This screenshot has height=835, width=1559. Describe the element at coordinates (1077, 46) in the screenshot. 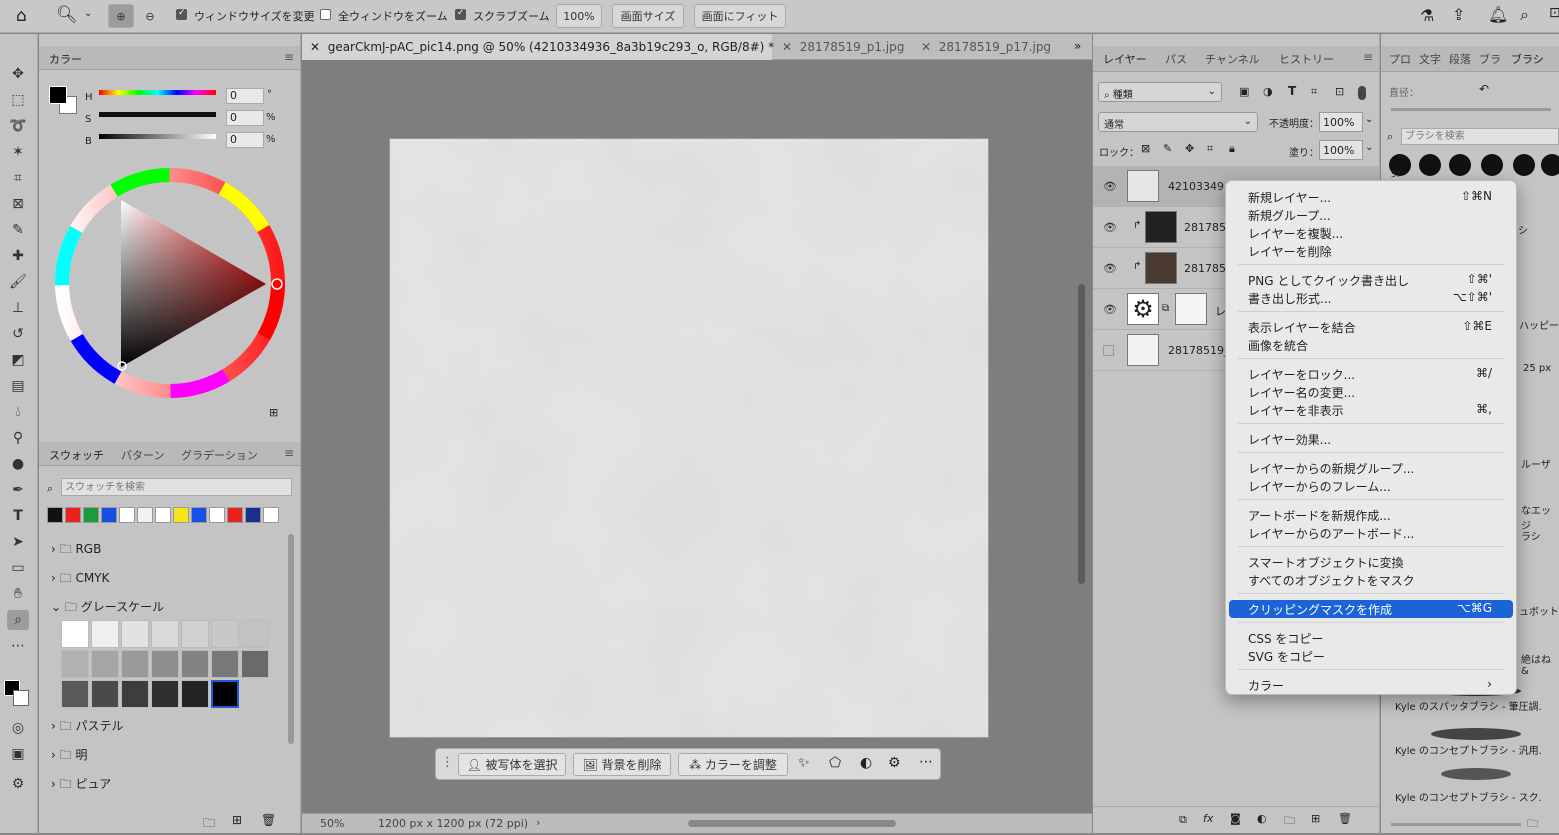

I see `more-tabs-icon: »` at that location.